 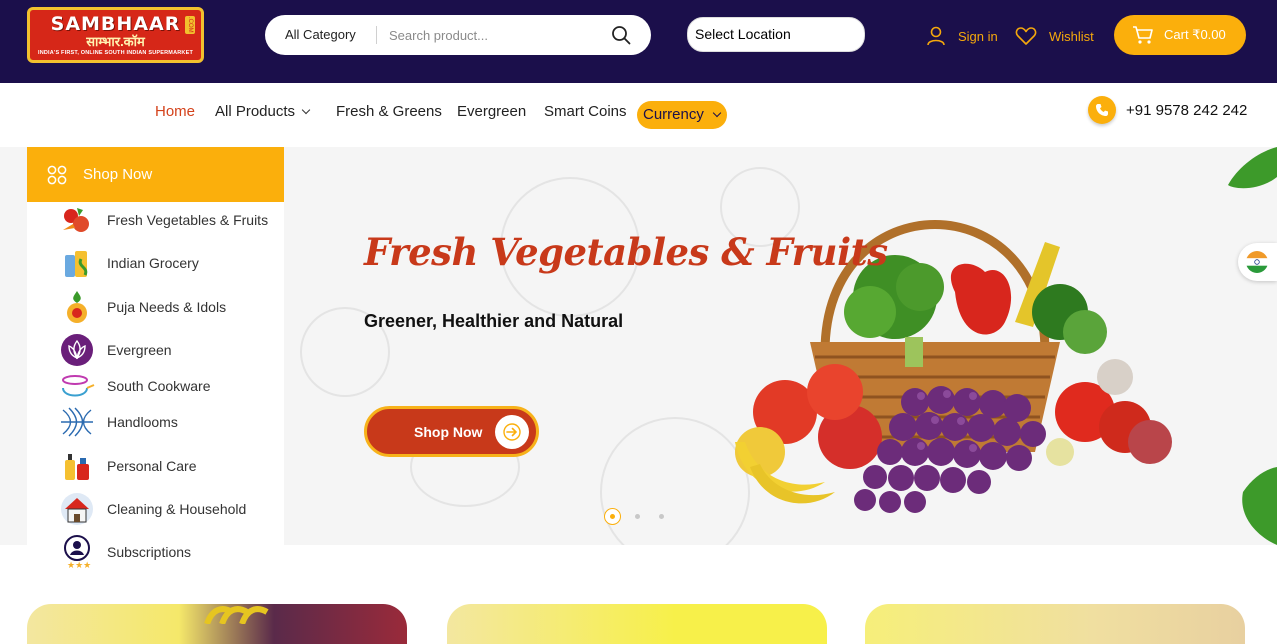 I want to click on category-label: Fresh Vegetables & Fruits, so click(x=188, y=220).